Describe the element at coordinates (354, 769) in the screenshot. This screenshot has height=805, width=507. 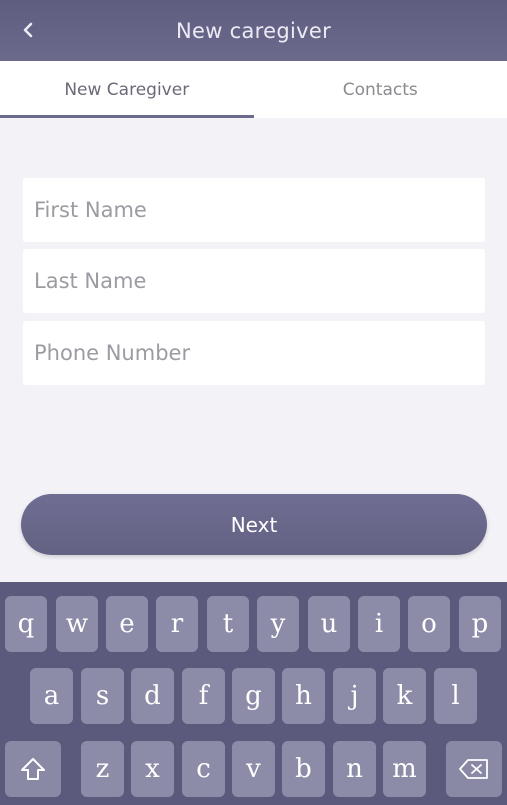
I see `key-n: n` at that location.